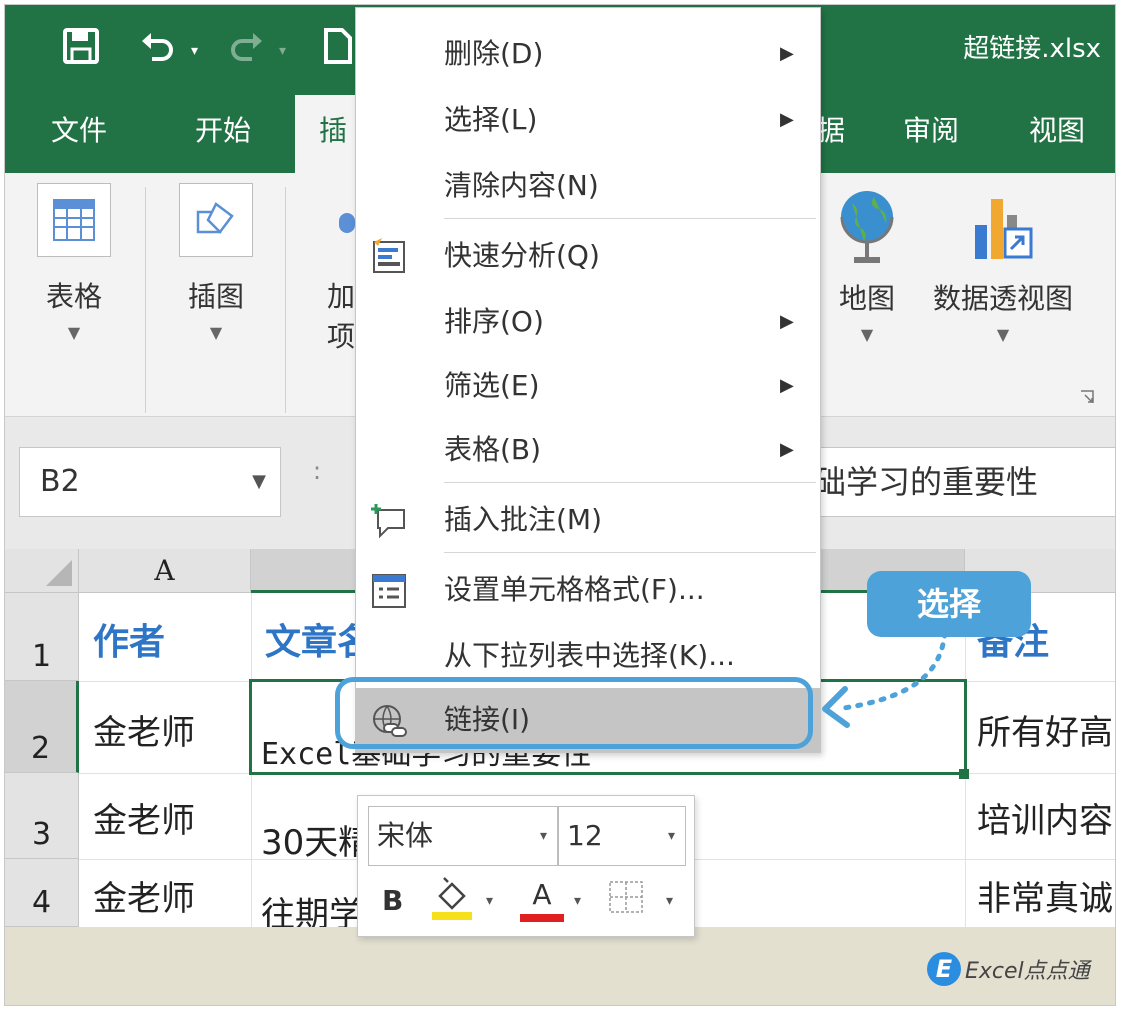  I want to click on redo-icon, so click(247, 49).